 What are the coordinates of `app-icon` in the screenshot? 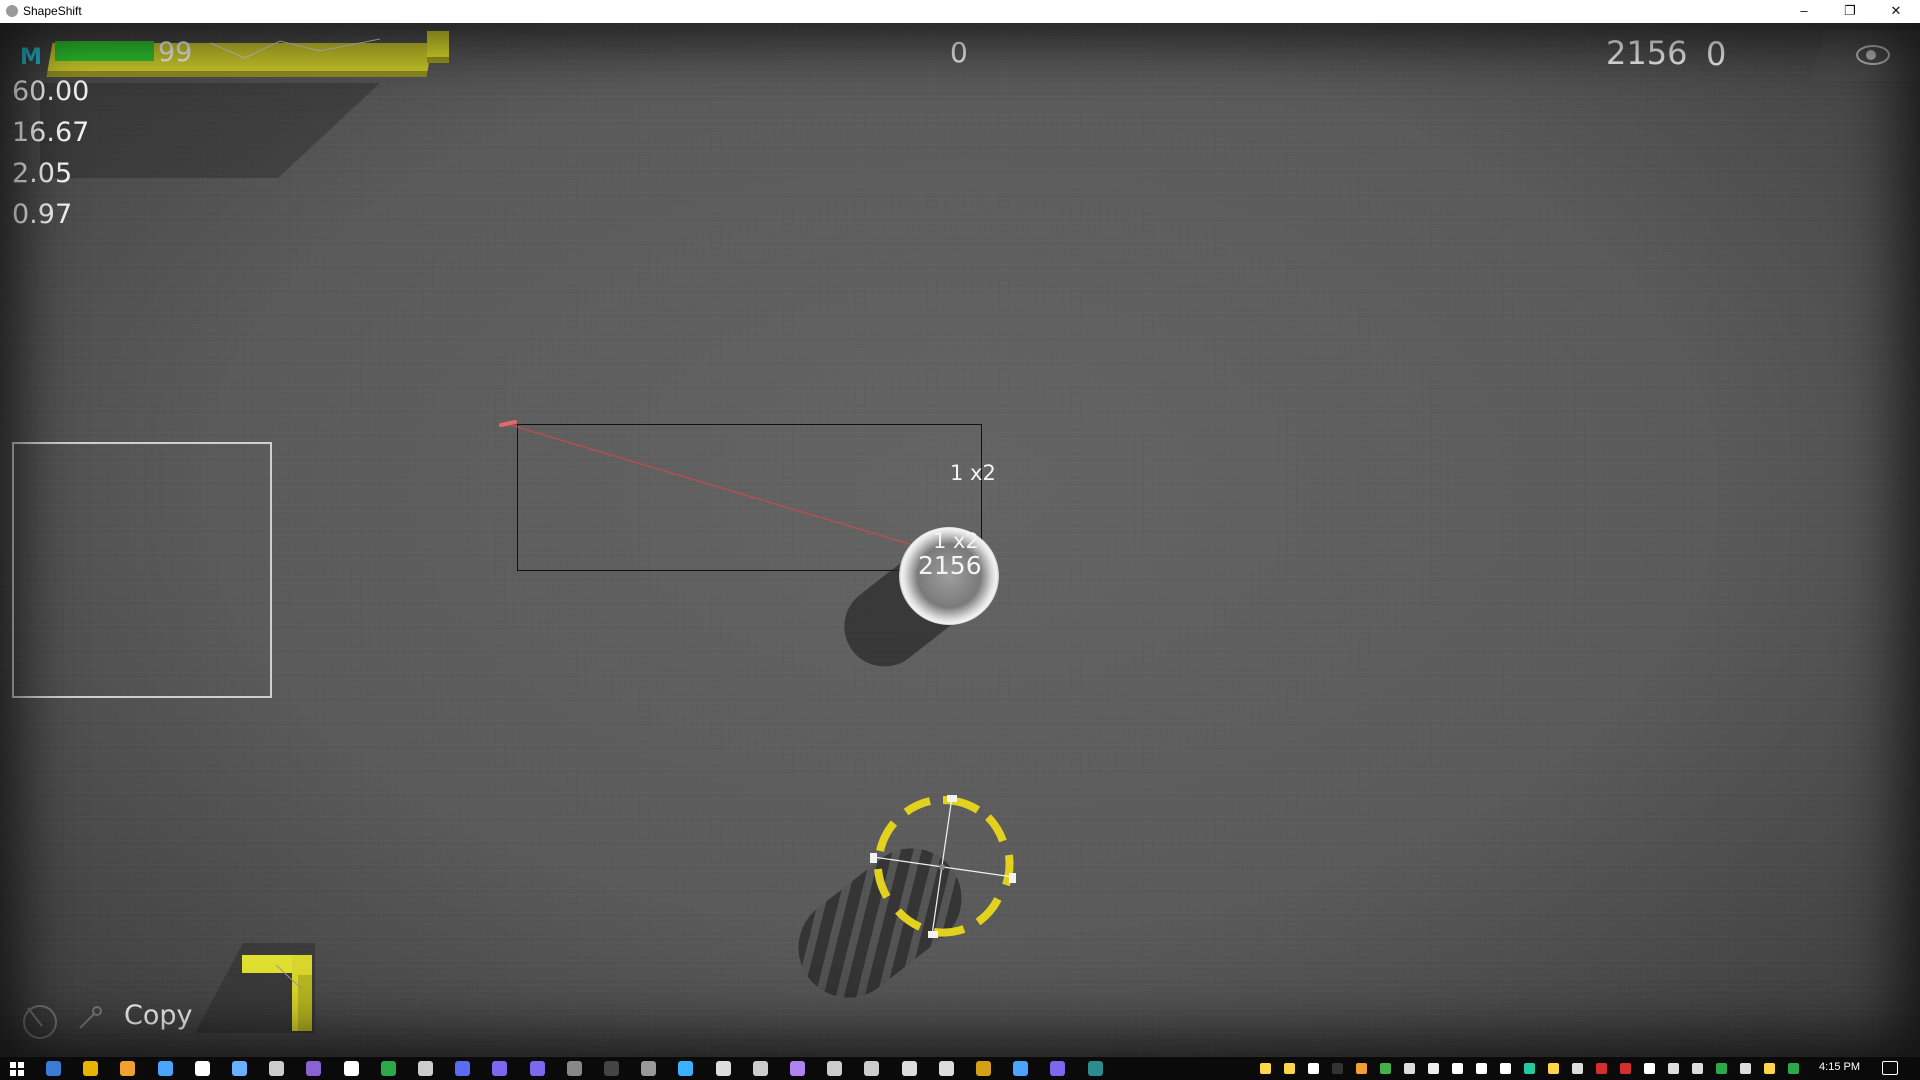 It's located at (12, 11).